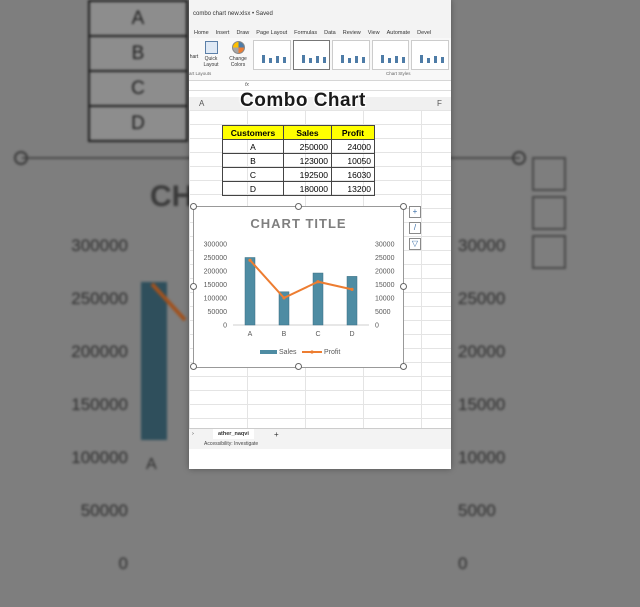 The width and height of the screenshot is (640, 607). I want to click on legend-sales-swatch, so click(268, 352).